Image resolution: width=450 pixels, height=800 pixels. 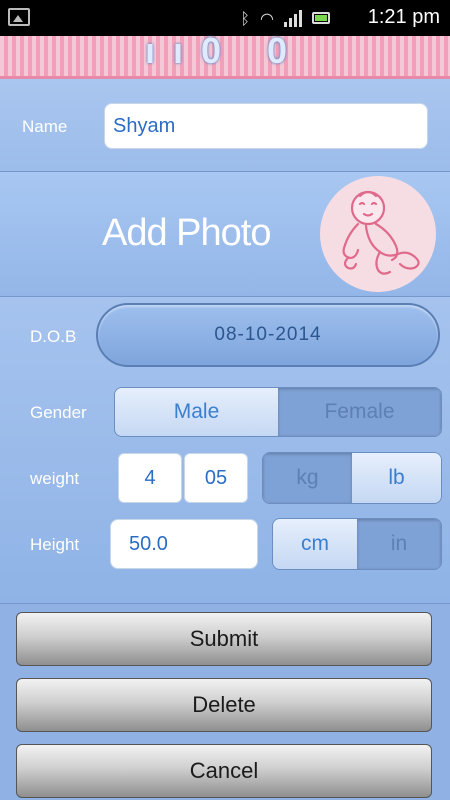 I want to click on gender-toggle: Male Female, so click(x=278, y=412).